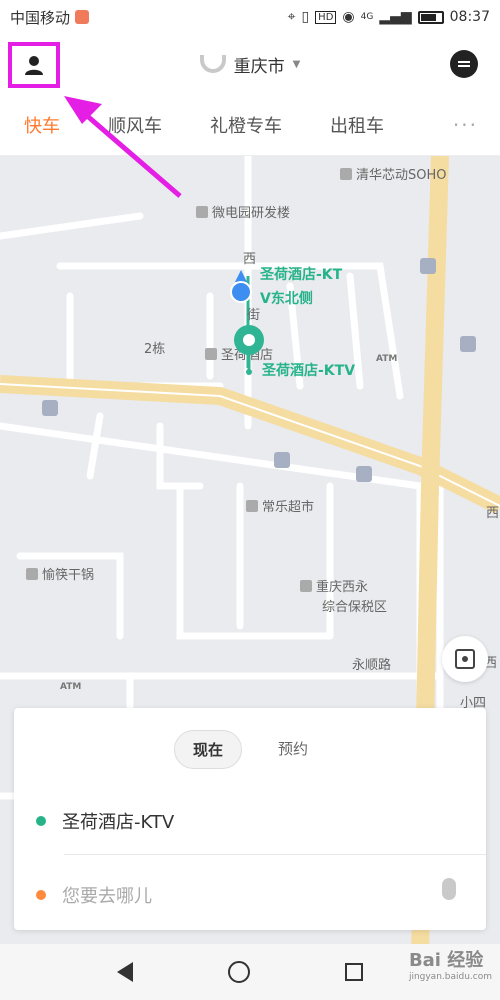  What do you see at coordinates (275, 854) in the screenshot?
I see `divider` at bounding box center [275, 854].